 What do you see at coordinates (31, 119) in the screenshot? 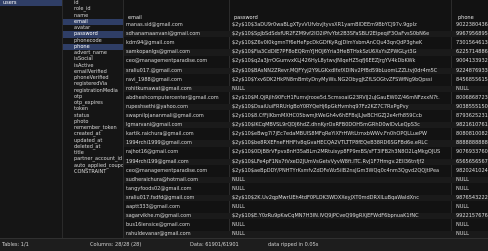
I see `tables-panel: users` at bounding box center [31, 119].